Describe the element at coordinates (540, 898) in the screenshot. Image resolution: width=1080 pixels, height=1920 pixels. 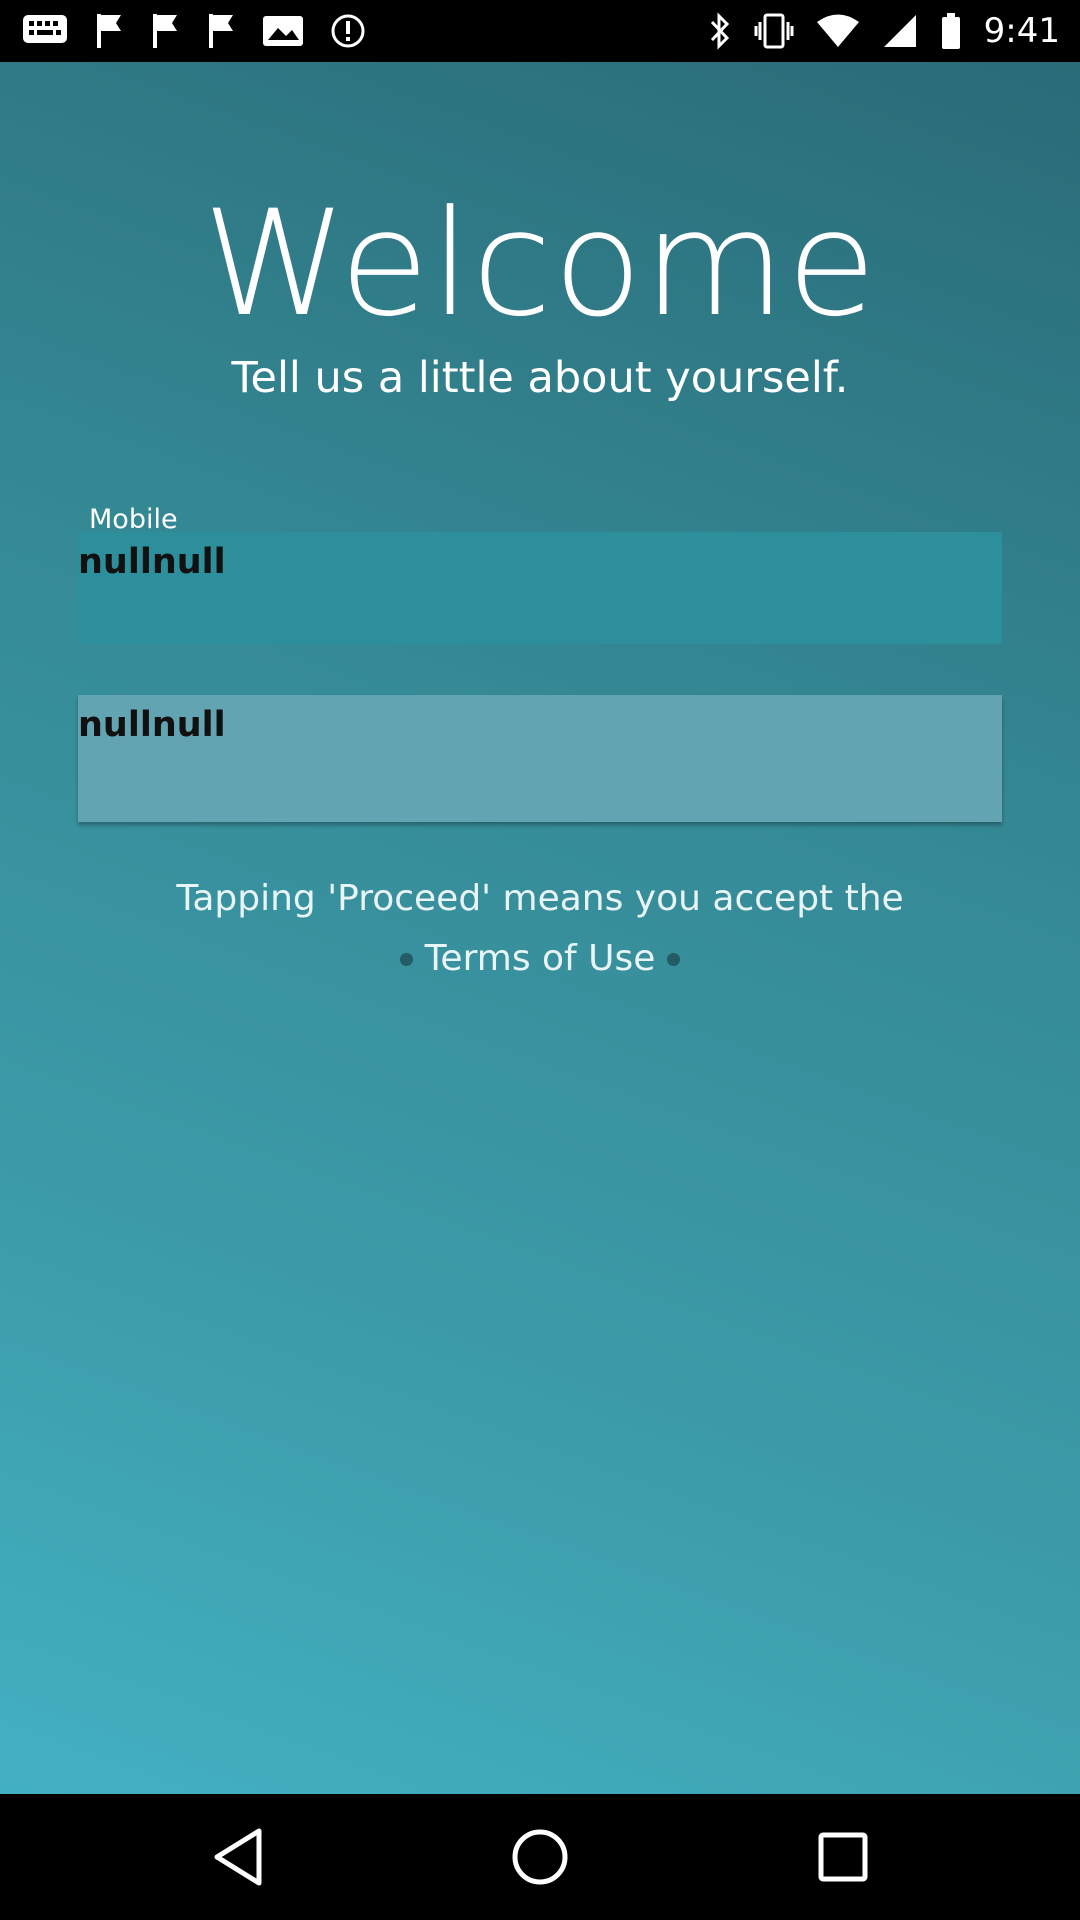
I see `consent-text: Tapping 'Proceed' means you accept the` at that location.